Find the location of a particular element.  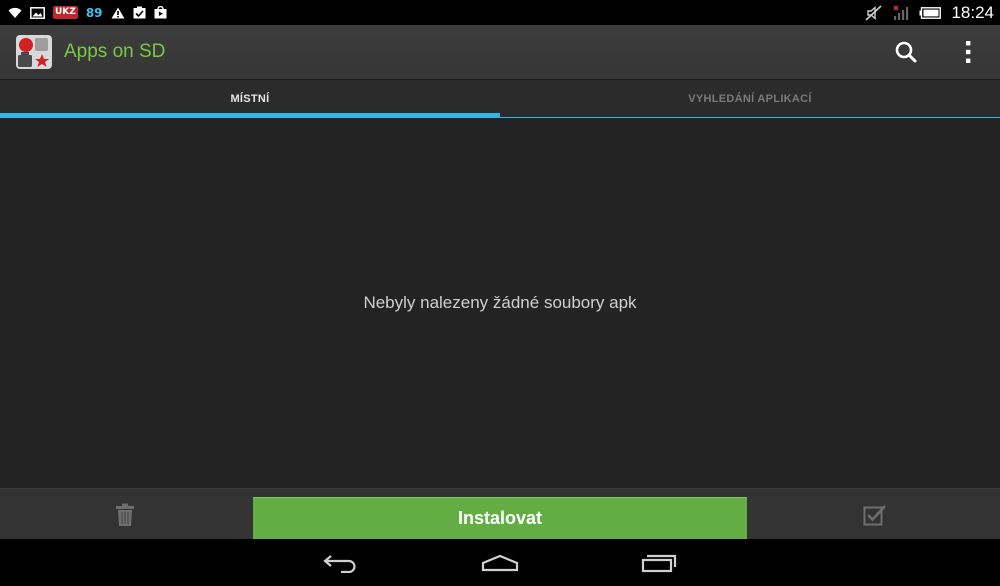

status-bar: UKZ 89 18:24 is located at coordinates (500, 12).